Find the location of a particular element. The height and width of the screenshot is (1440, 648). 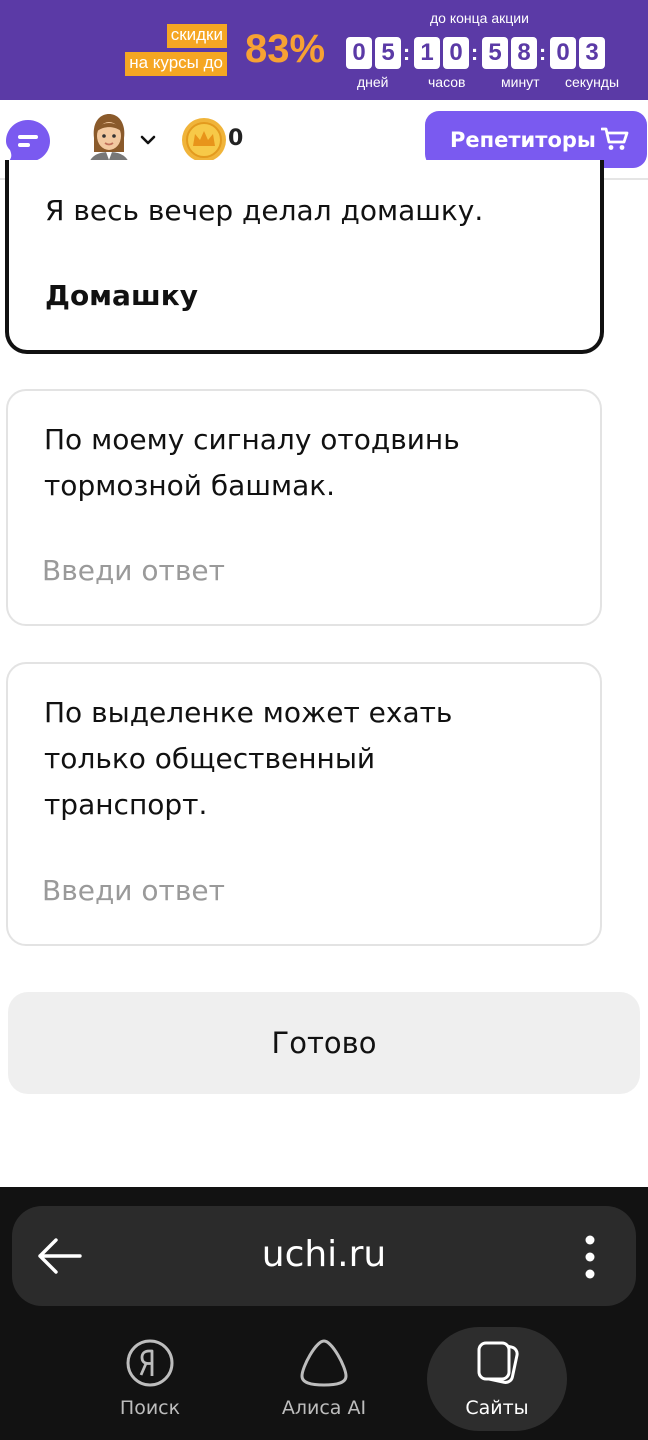

promo-tag-courses: на курсы до is located at coordinates (176, 64).